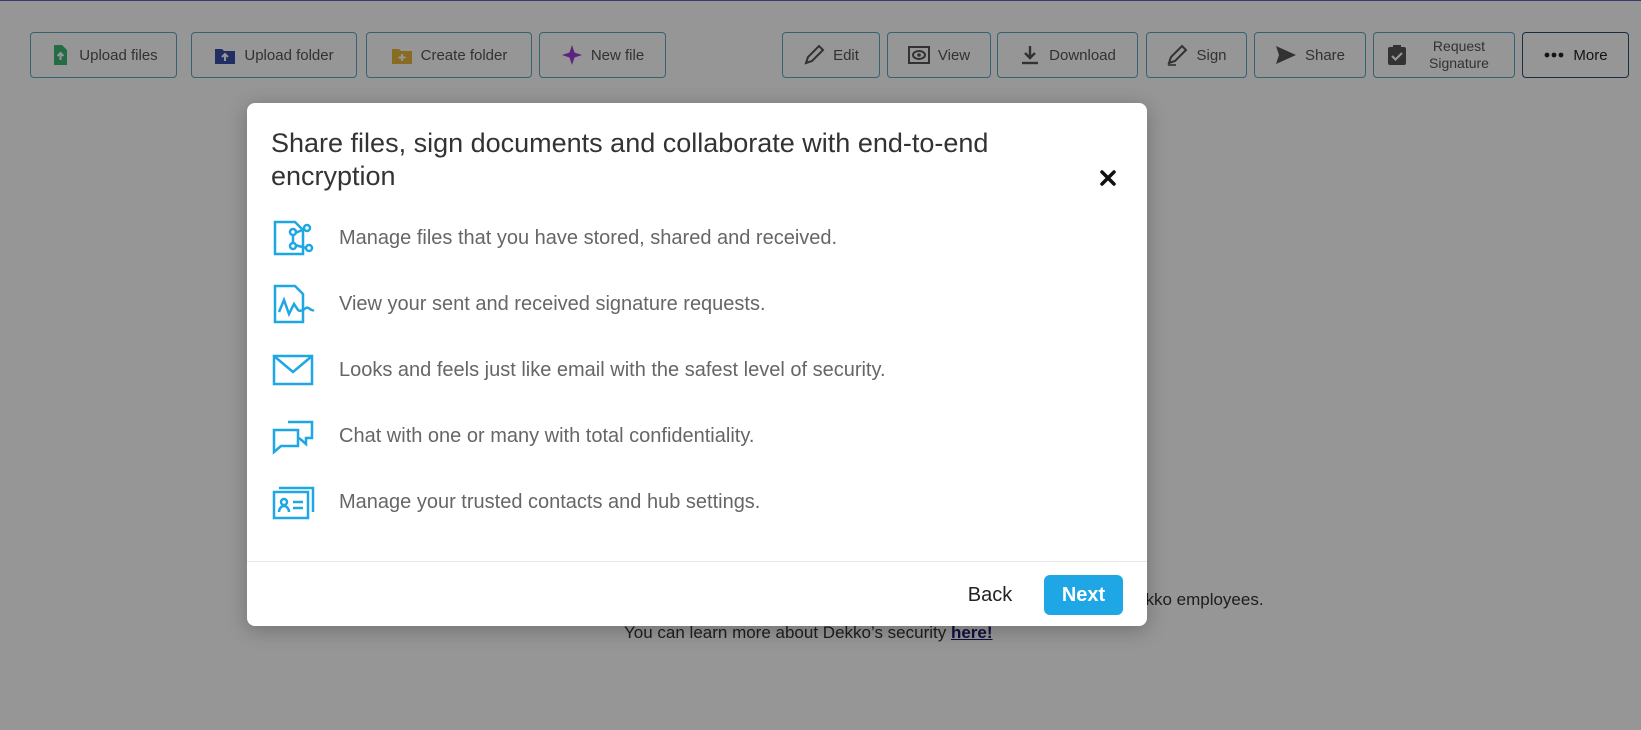 The width and height of the screenshot is (1641, 730). What do you see at coordinates (697, 561) in the screenshot?
I see `footer-divider` at bounding box center [697, 561].